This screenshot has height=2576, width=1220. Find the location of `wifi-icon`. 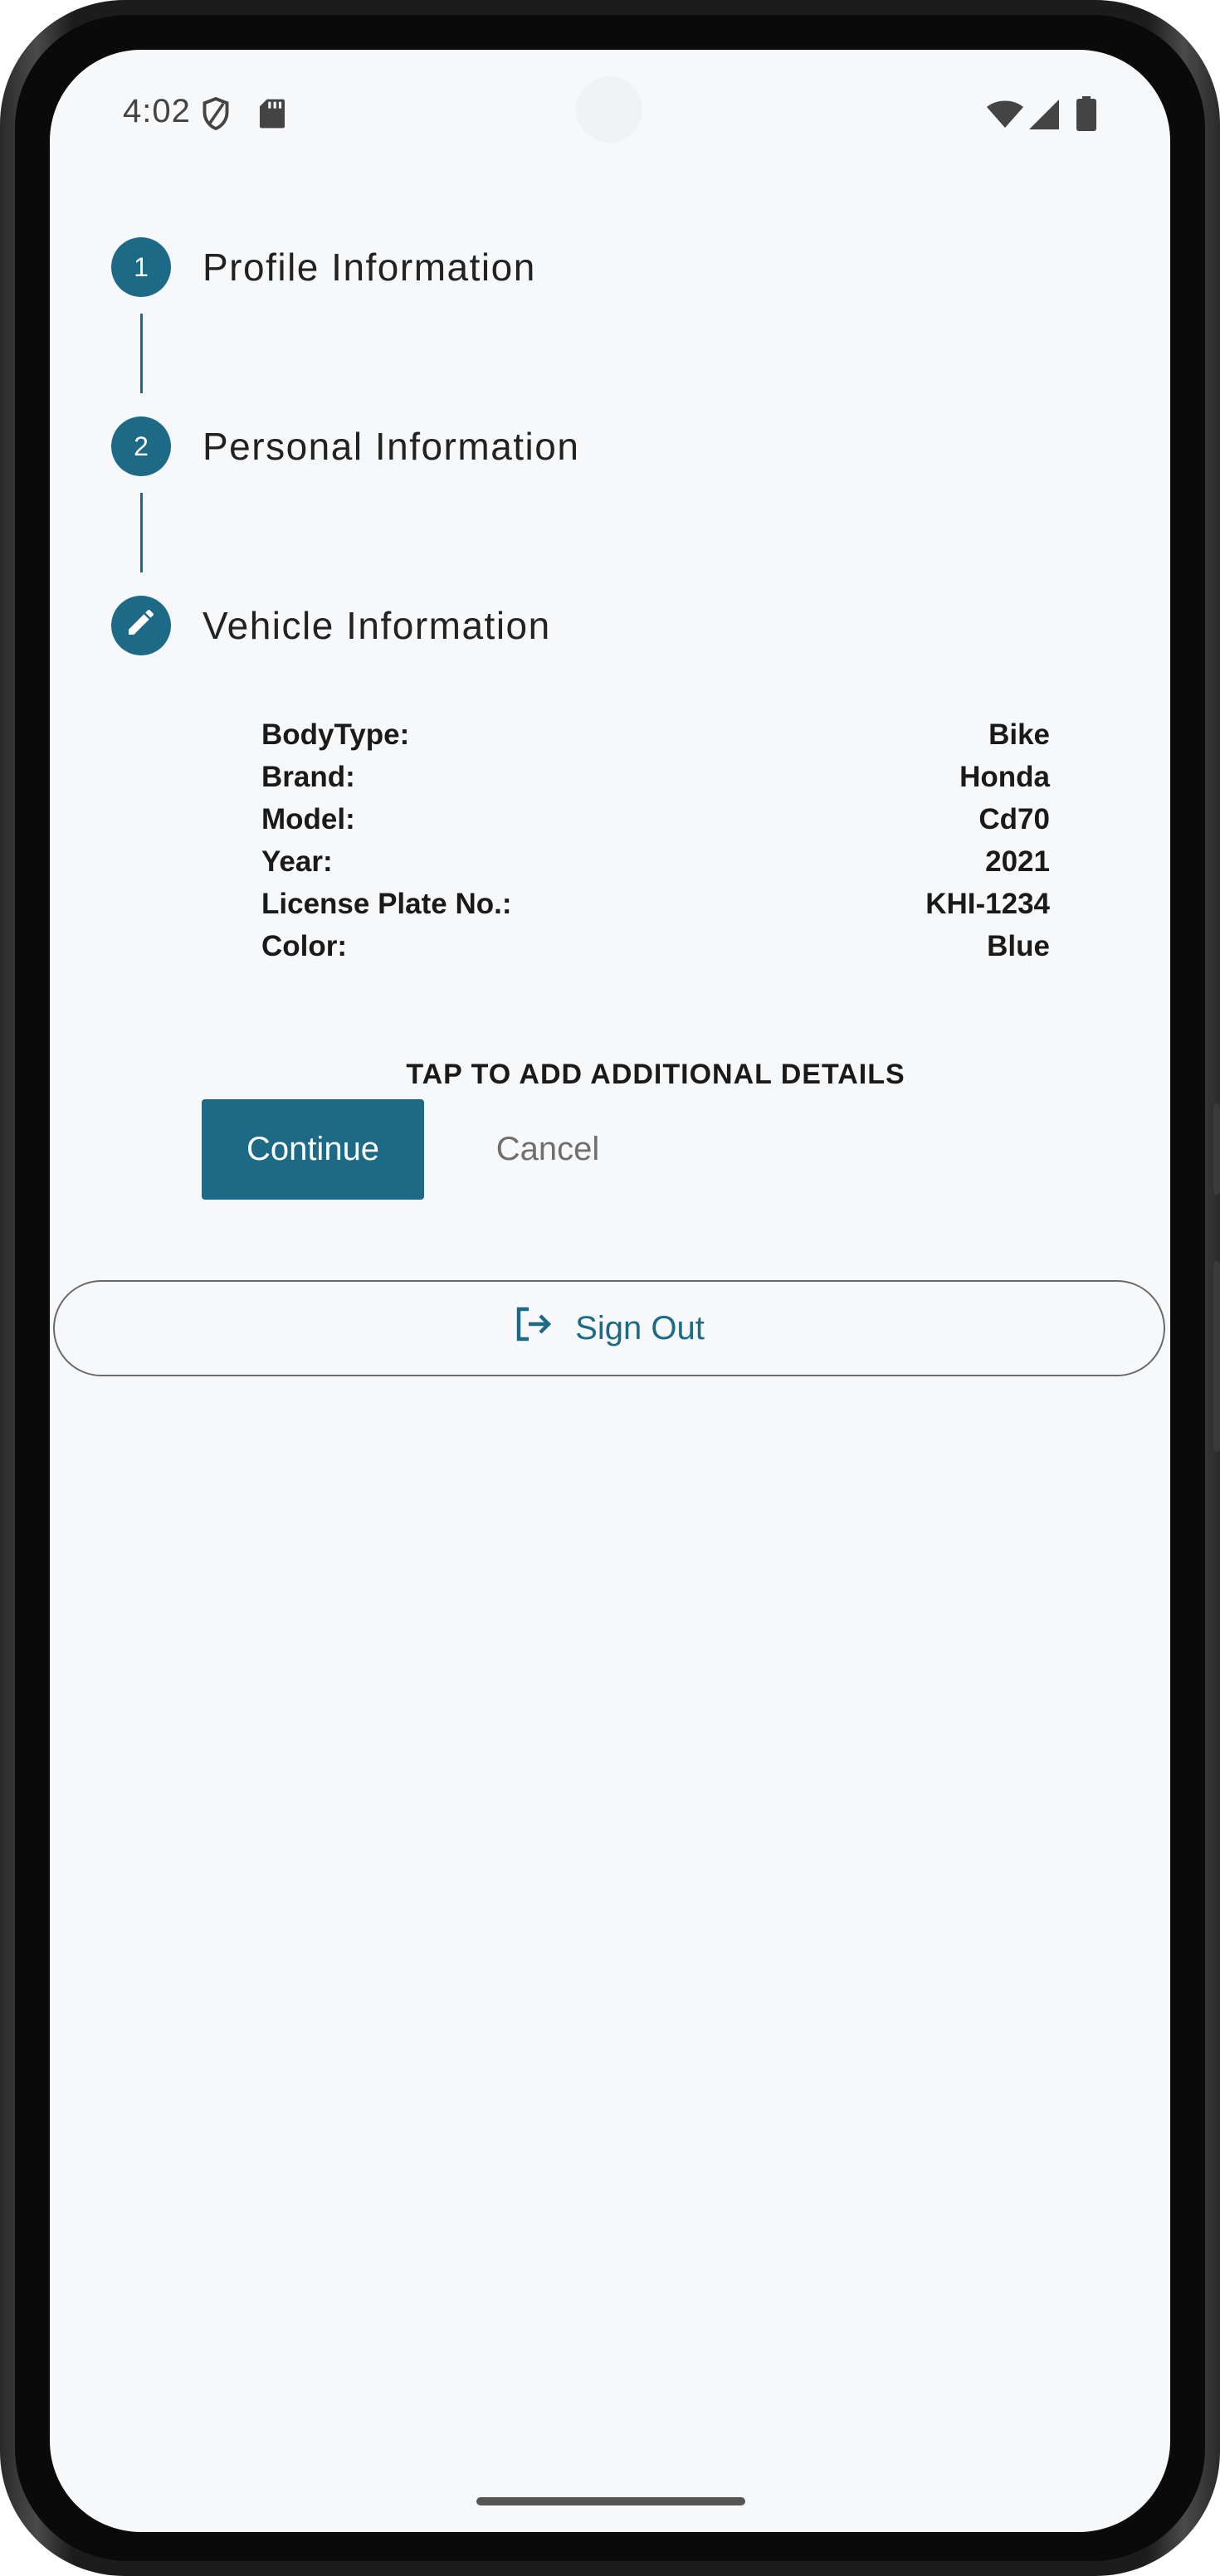

wifi-icon is located at coordinates (1005, 117).